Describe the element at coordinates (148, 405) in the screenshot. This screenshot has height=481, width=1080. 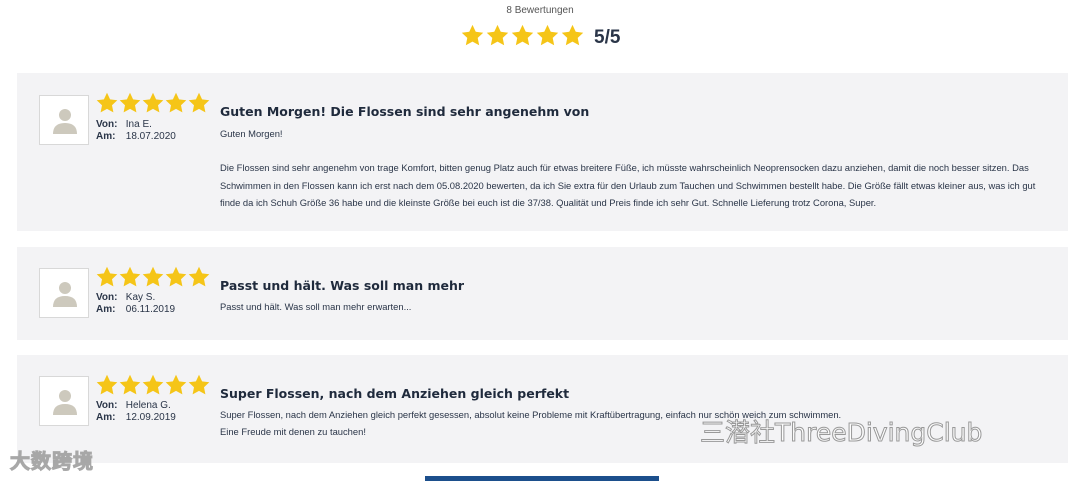
I see `author-name: Helena G.` at that location.